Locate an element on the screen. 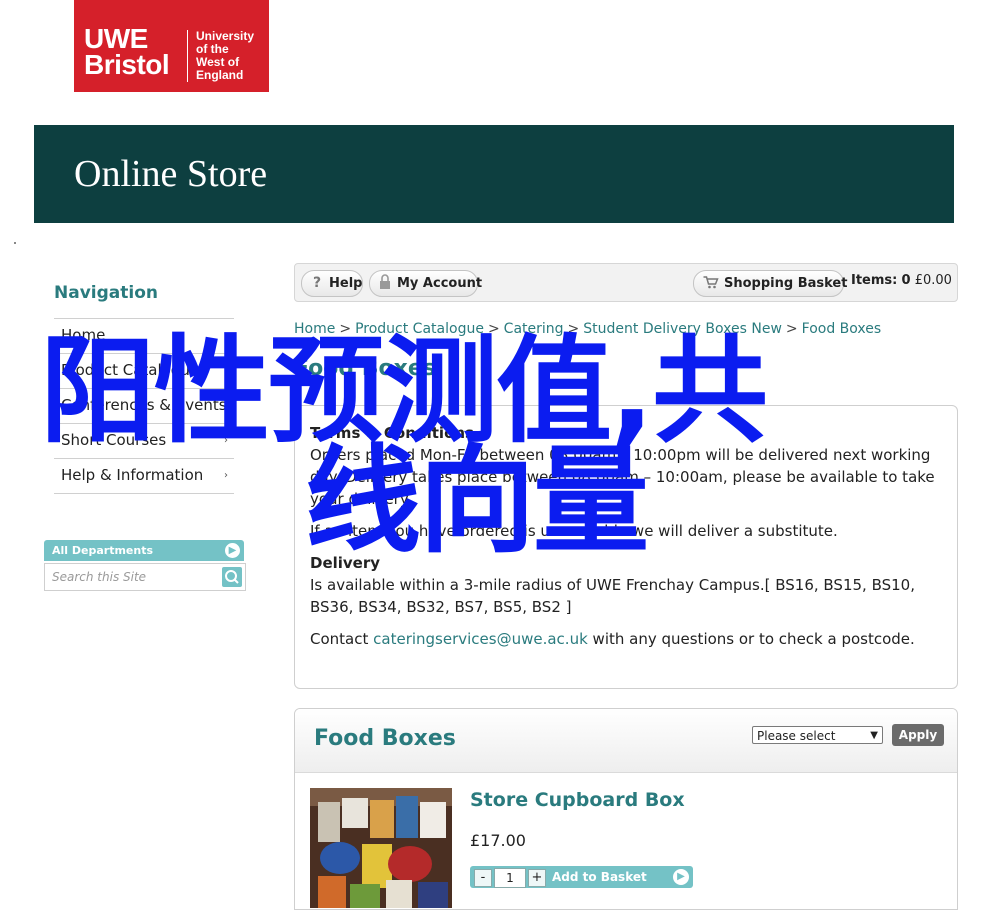 The height and width of the screenshot is (910, 1005). search-icon is located at coordinates (232, 577).